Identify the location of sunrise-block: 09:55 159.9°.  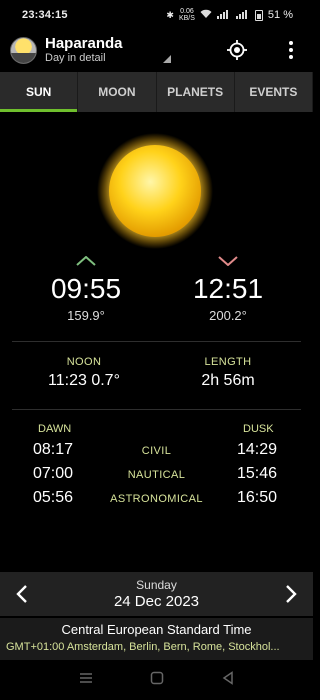
(86, 289).